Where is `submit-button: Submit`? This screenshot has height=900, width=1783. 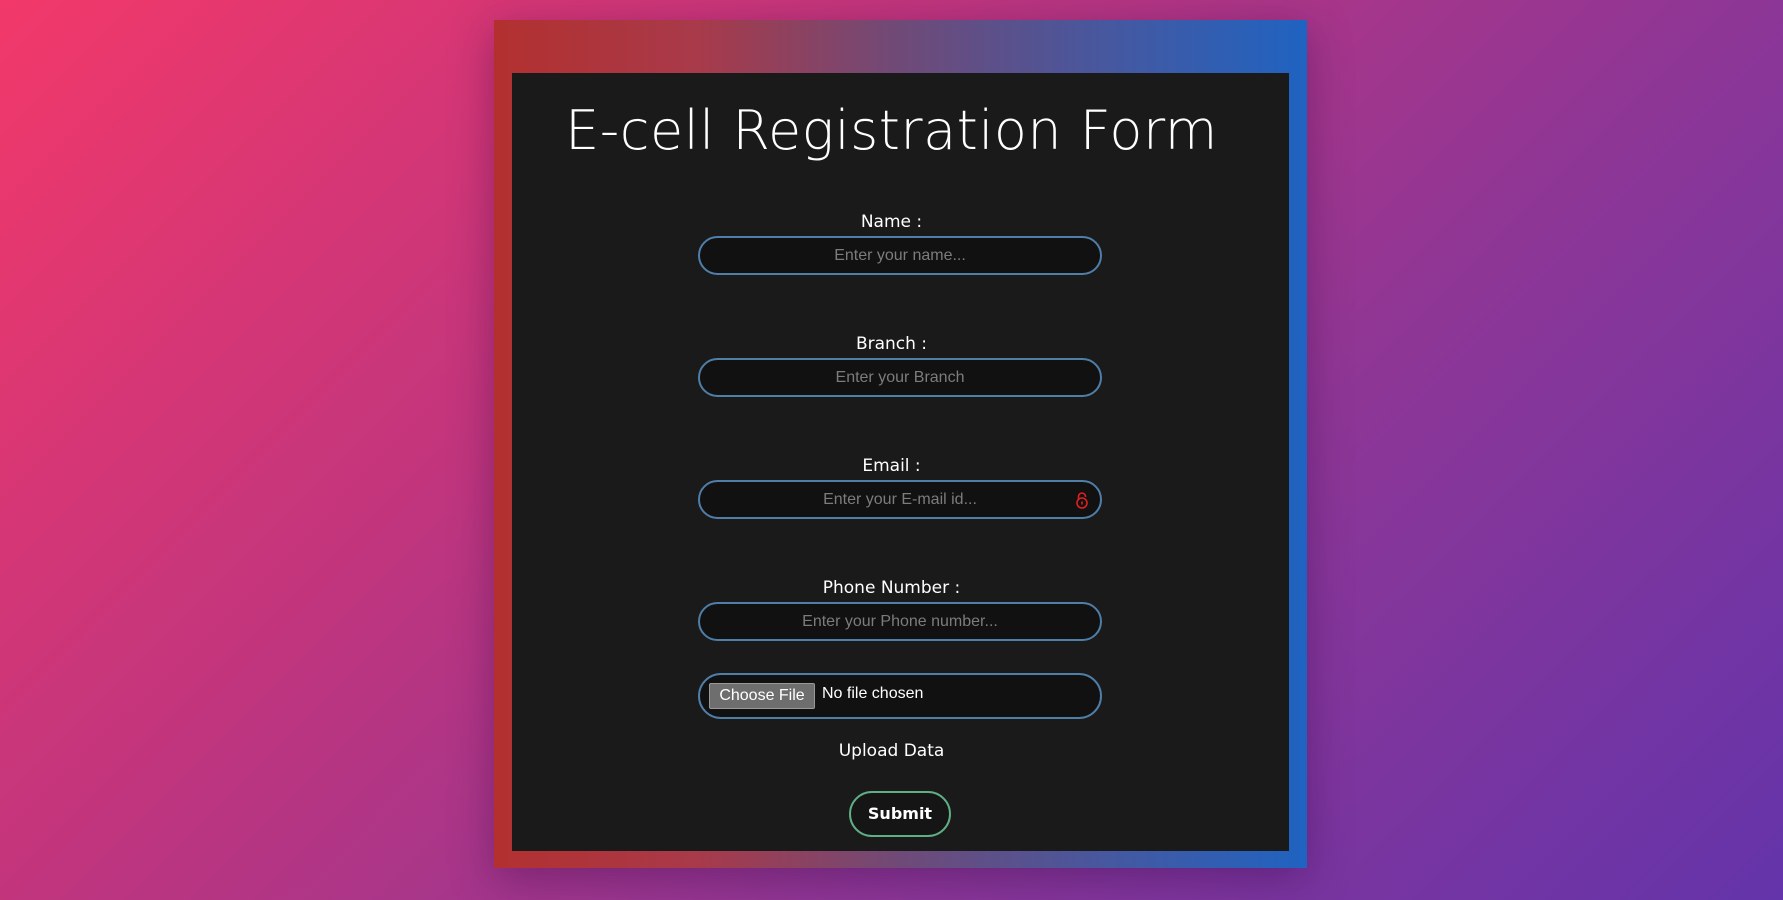
submit-button: Submit is located at coordinates (900, 814).